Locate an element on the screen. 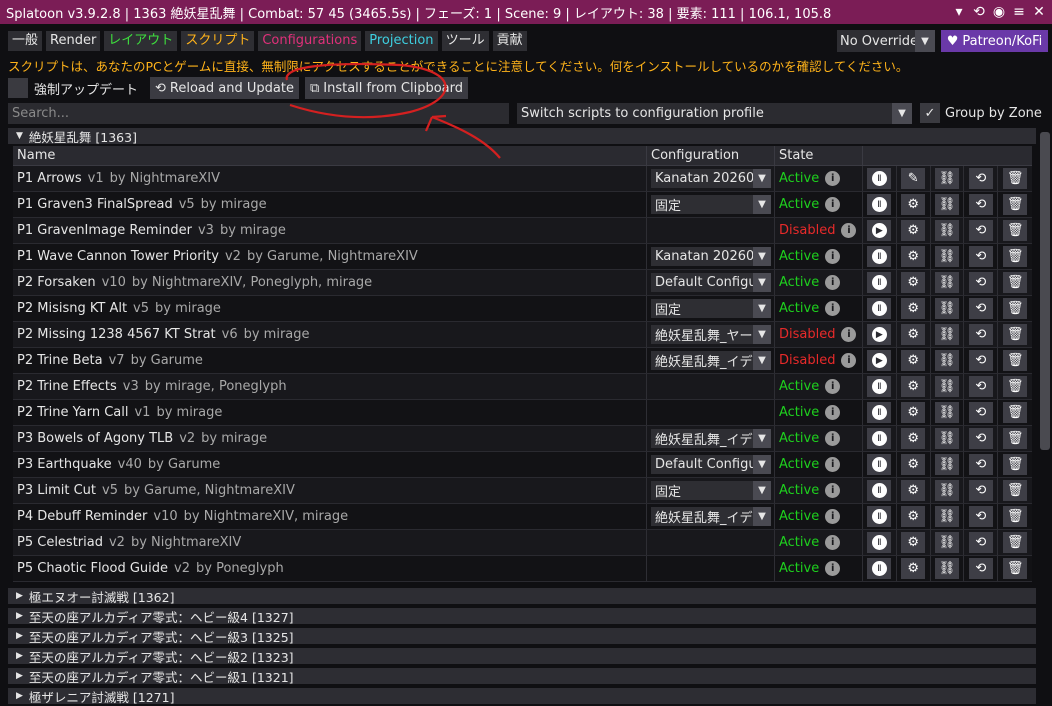 This screenshot has width=1052, height=706. reload-update-button: ⟲ Reload and Update is located at coordinates (224, 88).